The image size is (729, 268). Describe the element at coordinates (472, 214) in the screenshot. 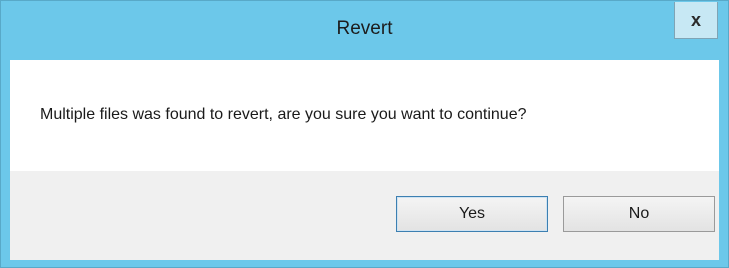

I see `yes-button: Yes` at that location.